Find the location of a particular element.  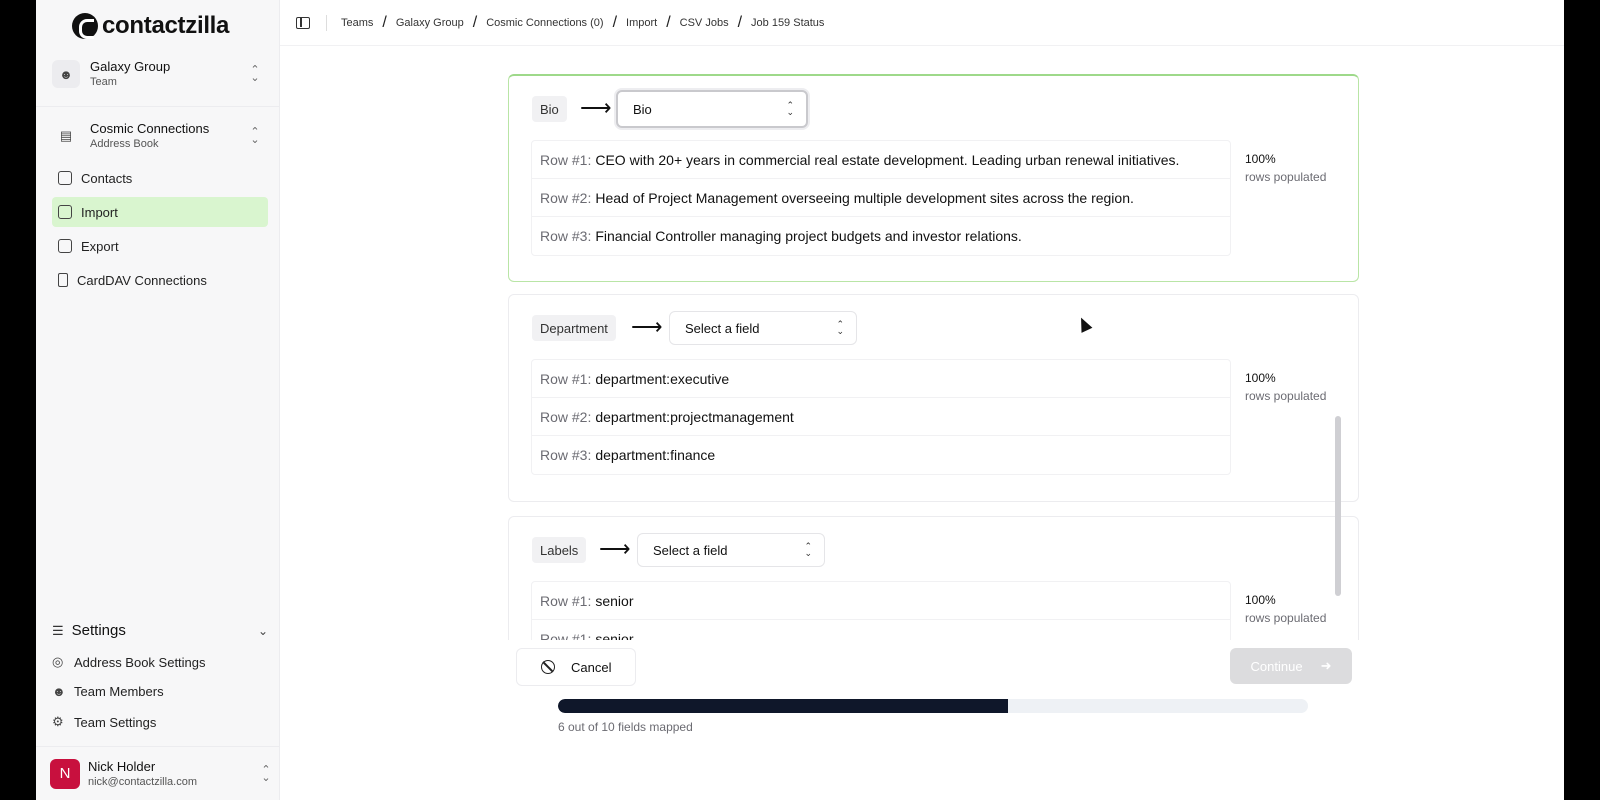

address-book-switcher: ▤ Cosmic Connections Address Book ⌃ ⌄ is located at coordinates (158, 136).